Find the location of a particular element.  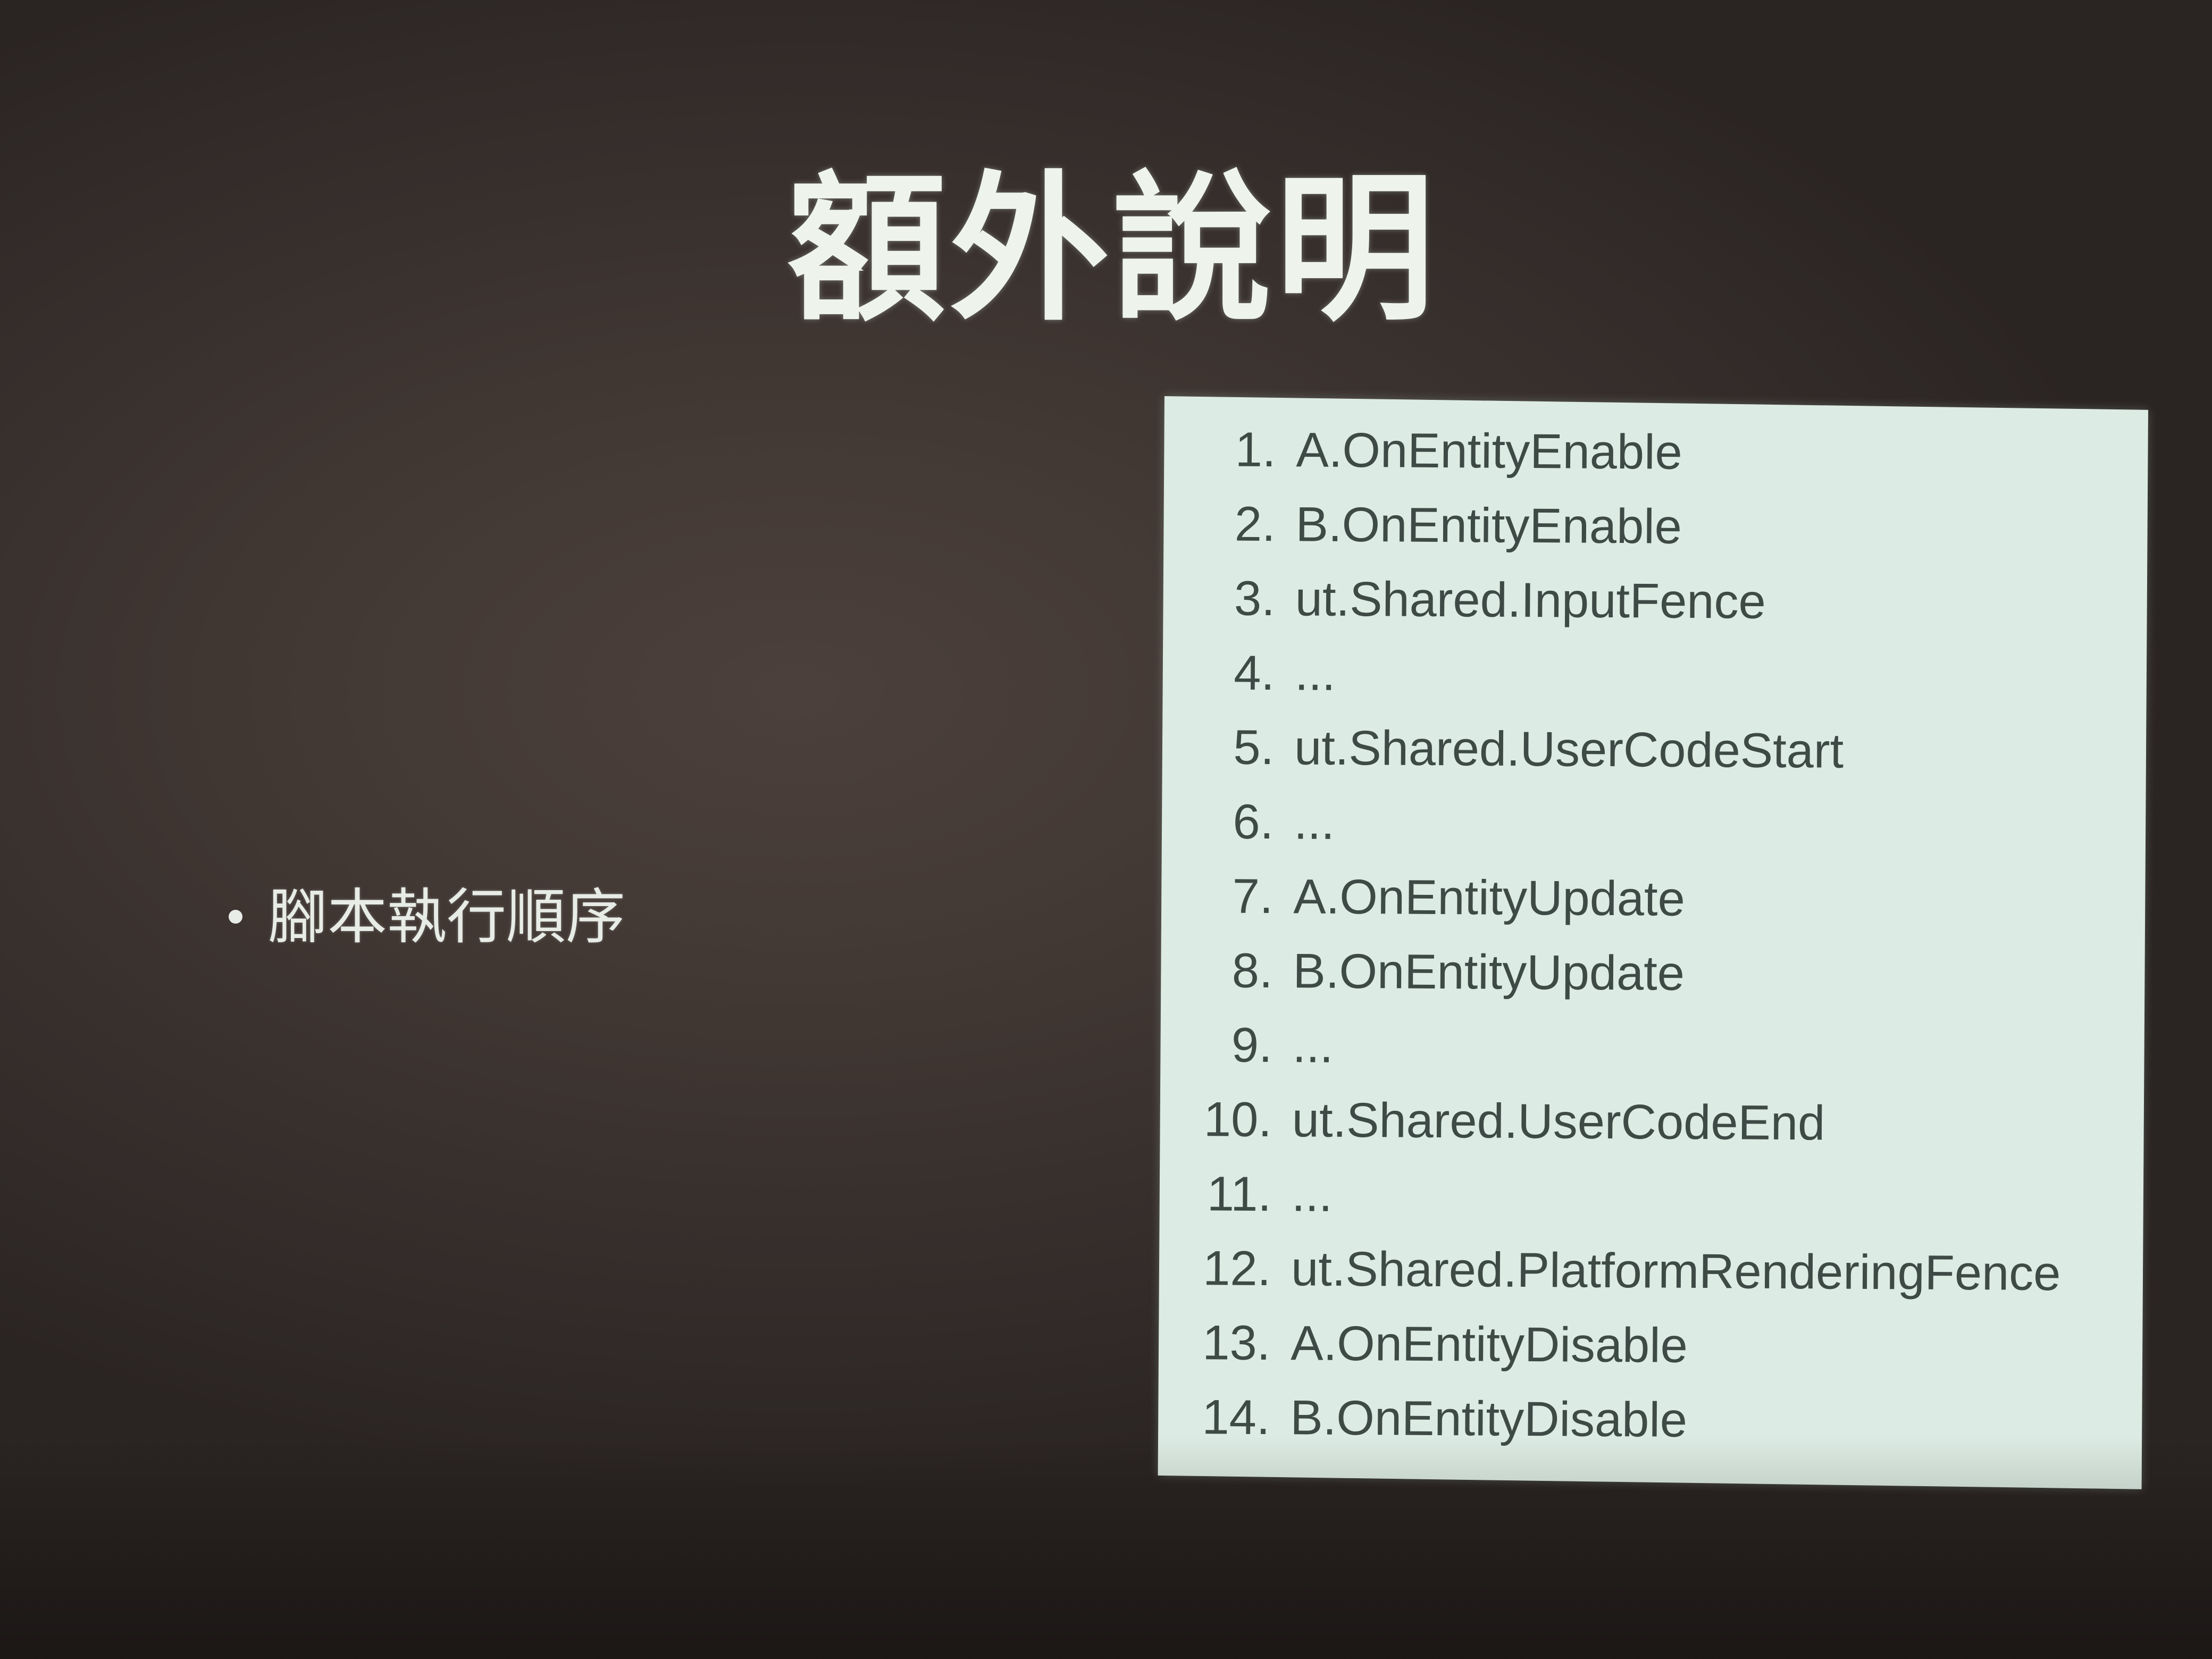

list-item: 10. ut.Shared.UserCodeEnd is located at coordinates (1619, 1122).